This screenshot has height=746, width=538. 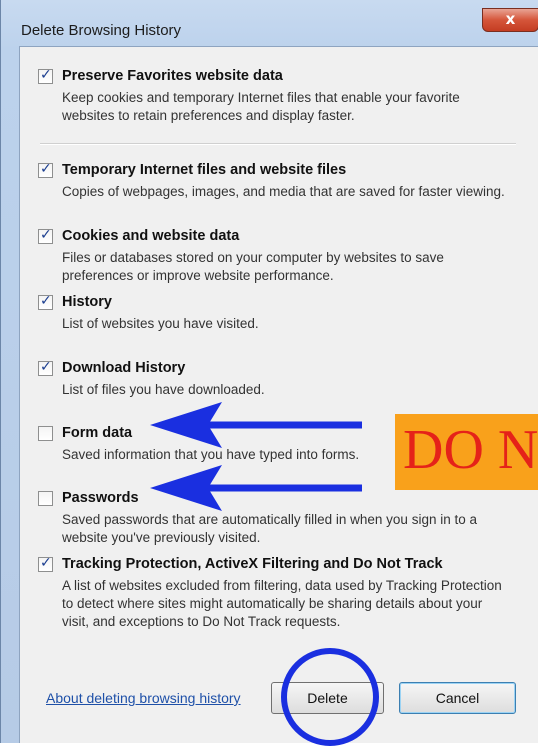 What do you see at coordinates (269, 23) in the screenshot?
I see `title-bar: Delete Browsing History x` at bounding box center [269, 23].